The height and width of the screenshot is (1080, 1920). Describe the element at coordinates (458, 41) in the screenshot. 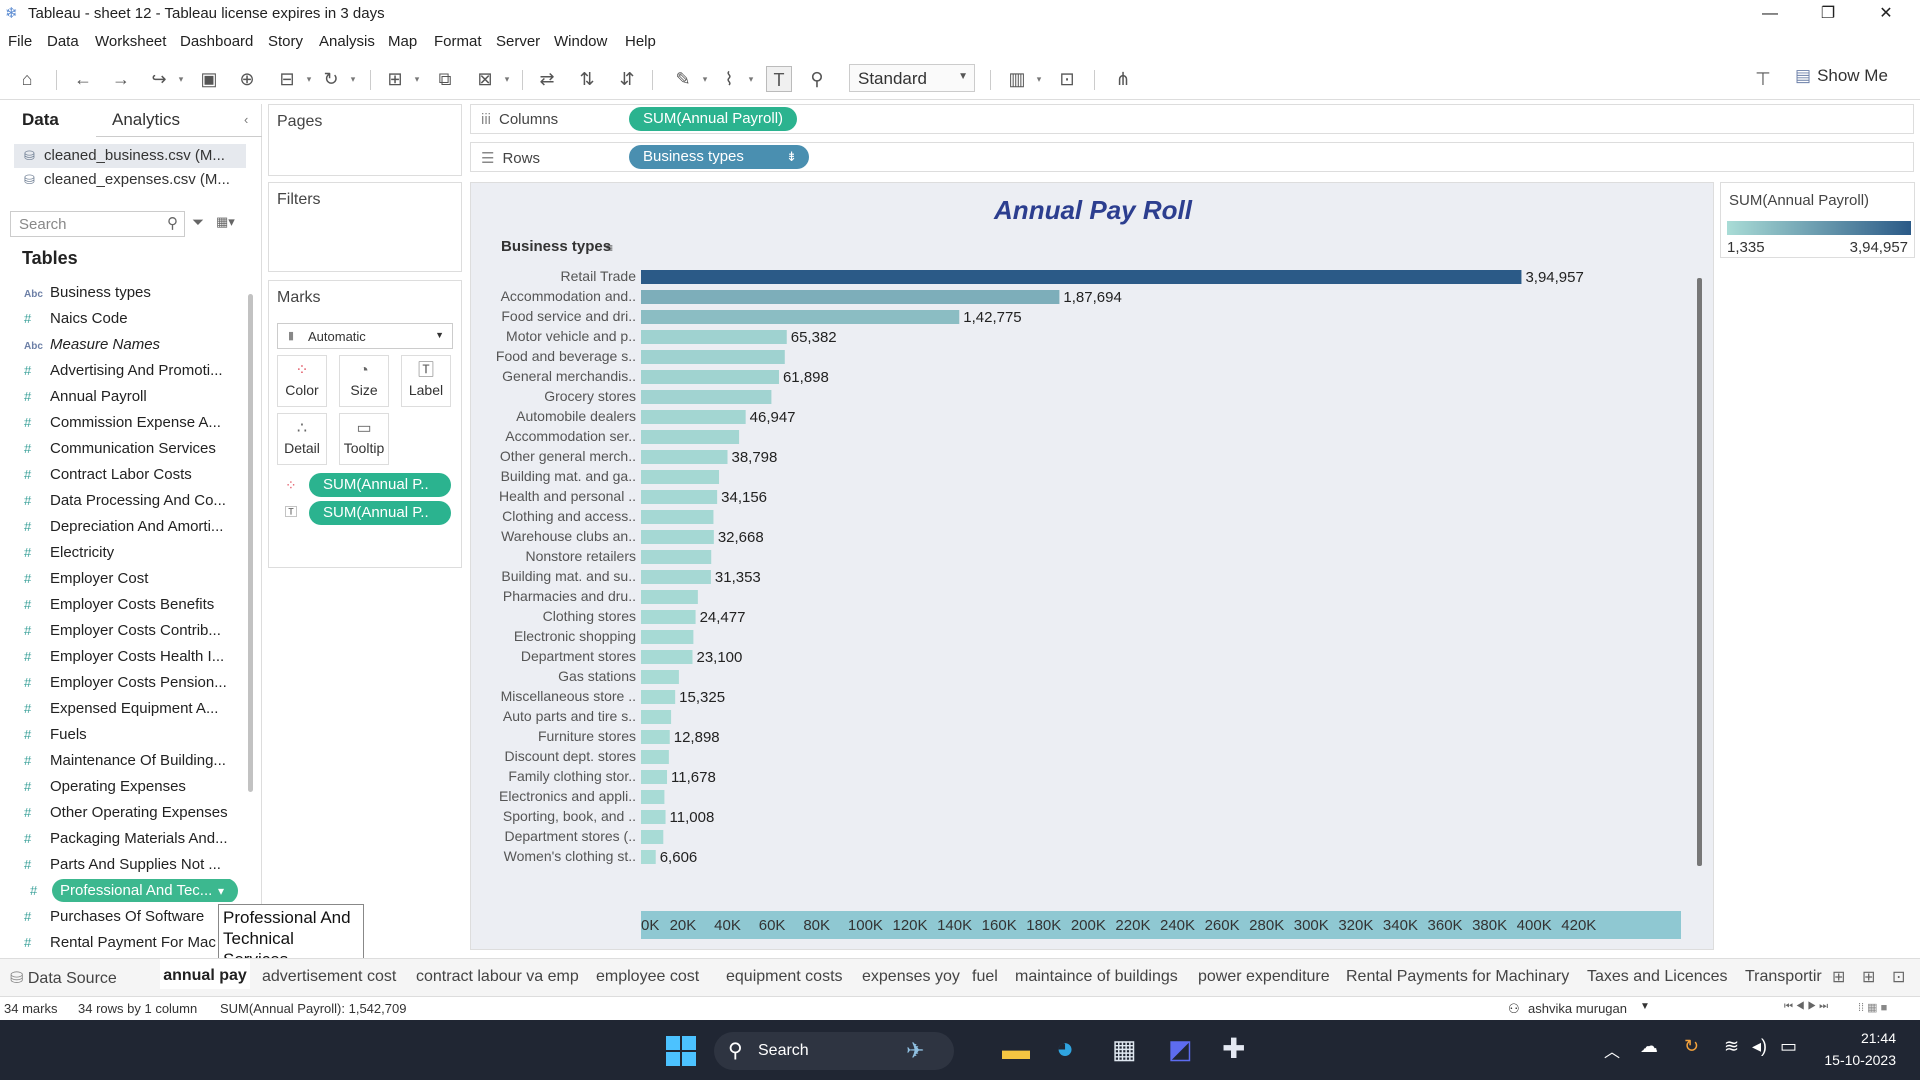

I see `menu-format: Format` at that location.